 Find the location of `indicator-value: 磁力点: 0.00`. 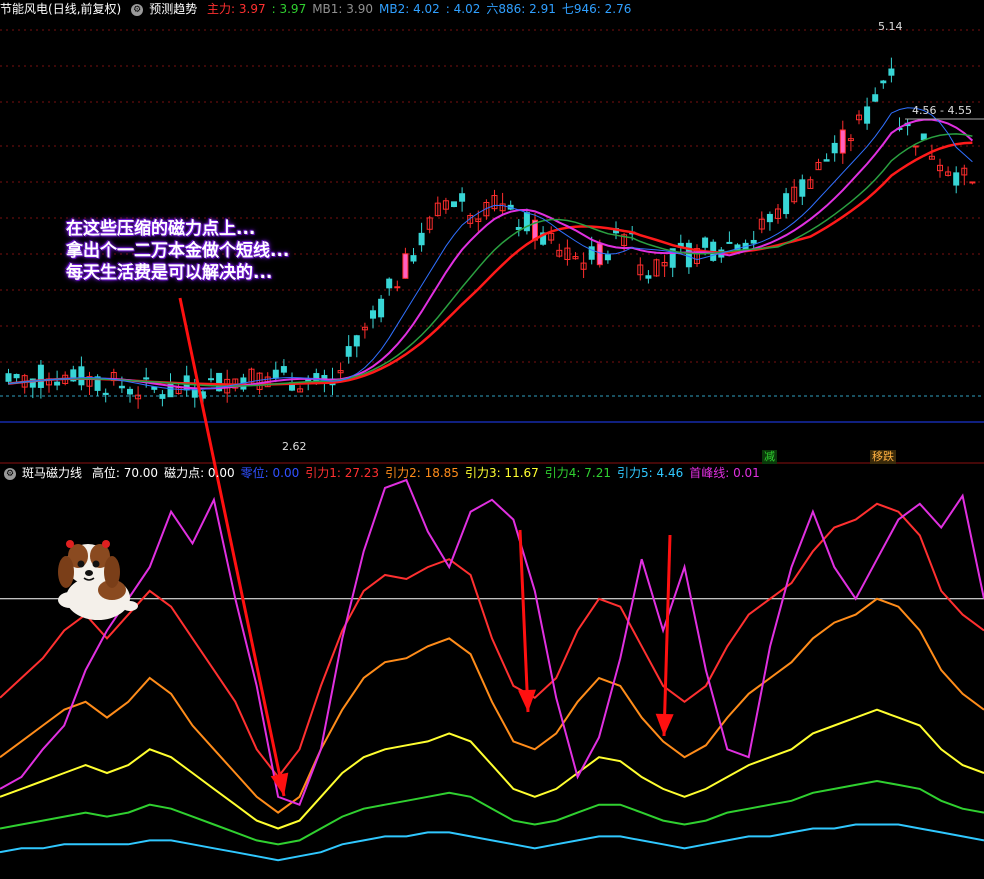

indicator-value: 磁力点: 0.00 is located at coordinates (199, 473).